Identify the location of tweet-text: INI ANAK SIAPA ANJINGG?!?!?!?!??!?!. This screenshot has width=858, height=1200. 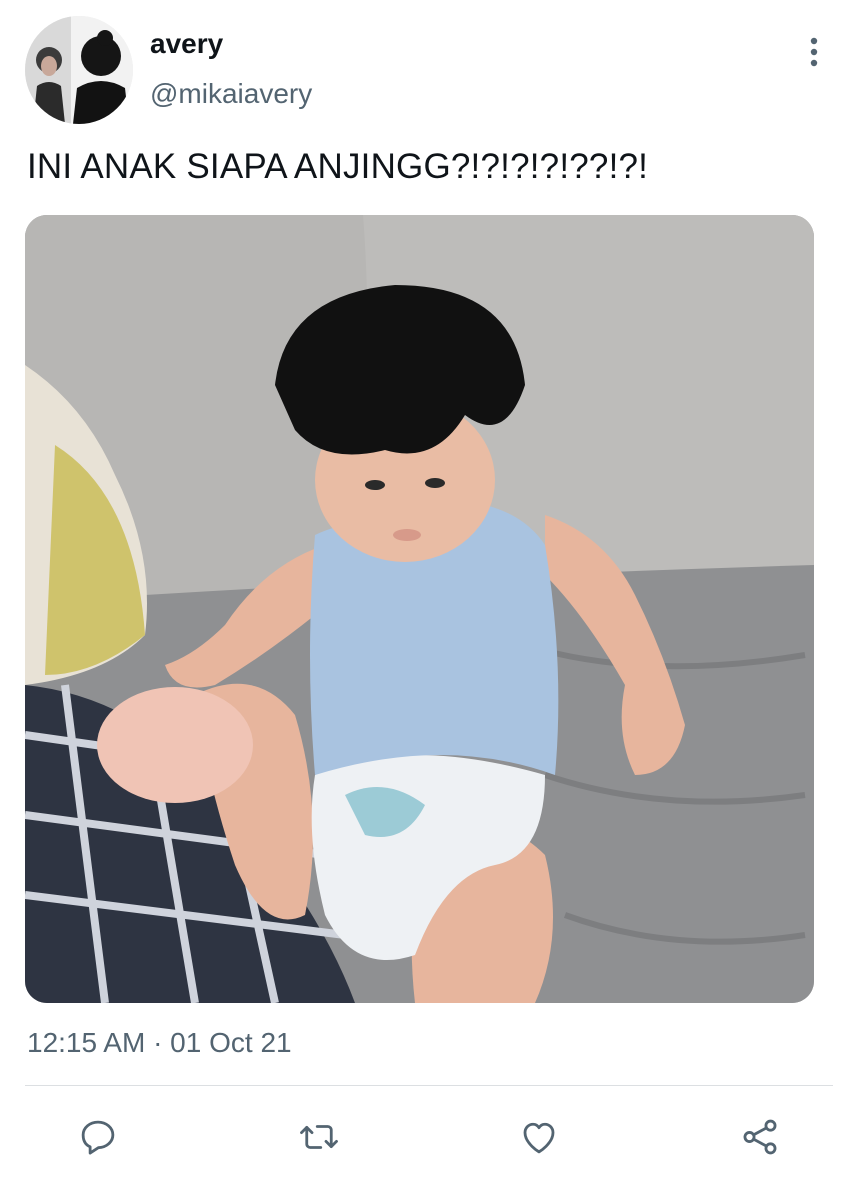
(338, 166).